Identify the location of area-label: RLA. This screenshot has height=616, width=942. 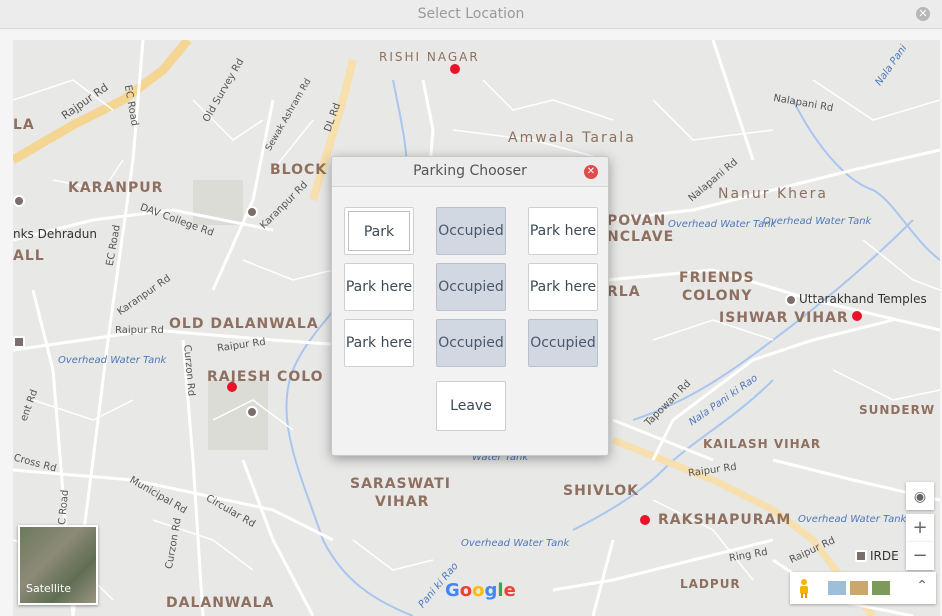
(624, 292).